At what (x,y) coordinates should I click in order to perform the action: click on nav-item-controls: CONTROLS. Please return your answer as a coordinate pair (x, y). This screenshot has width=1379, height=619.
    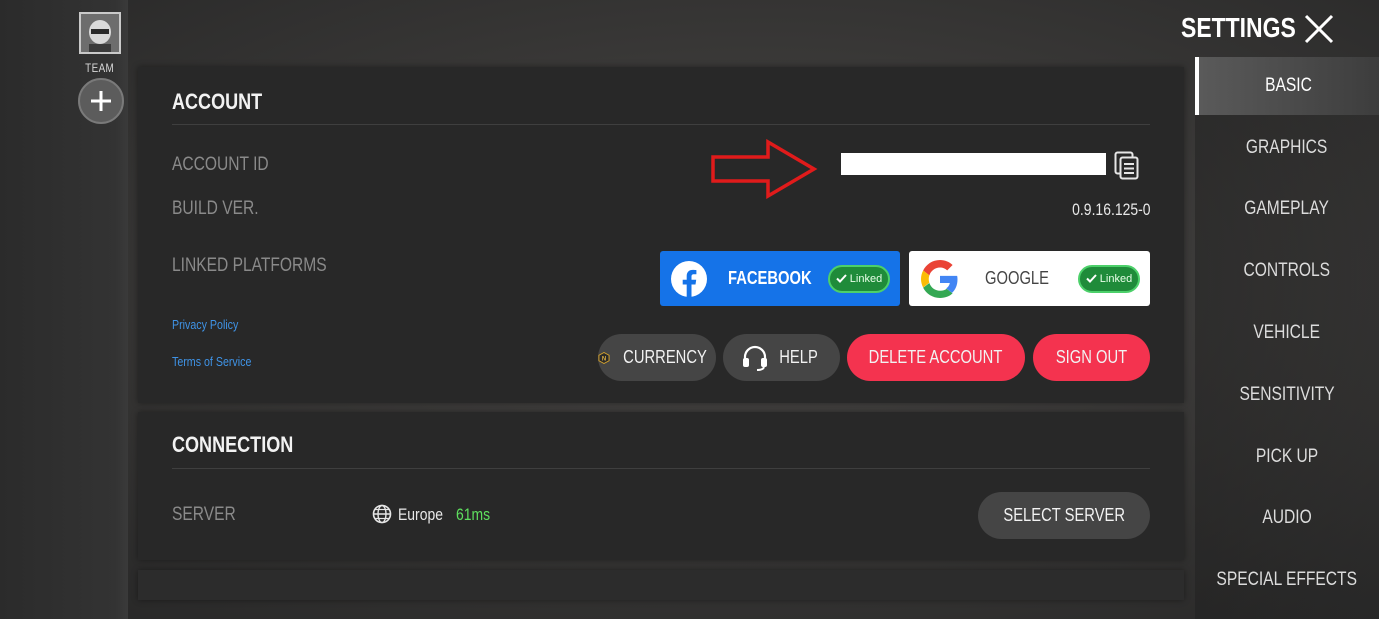
    Looking at the image, I should click on (1287, 271).